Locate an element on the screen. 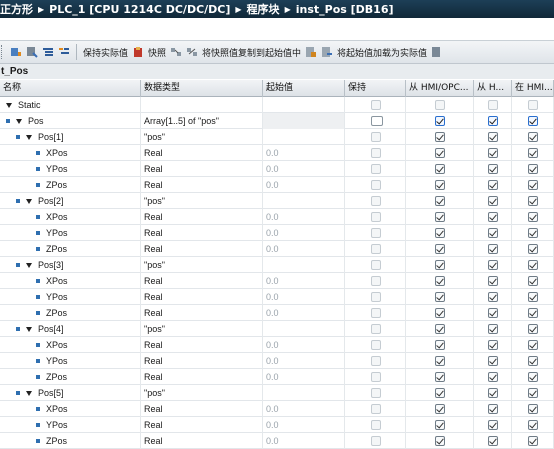 This screenshot has width=554, height=449. column-header-start-value: 起始值 is located at coordinates (304, 88).